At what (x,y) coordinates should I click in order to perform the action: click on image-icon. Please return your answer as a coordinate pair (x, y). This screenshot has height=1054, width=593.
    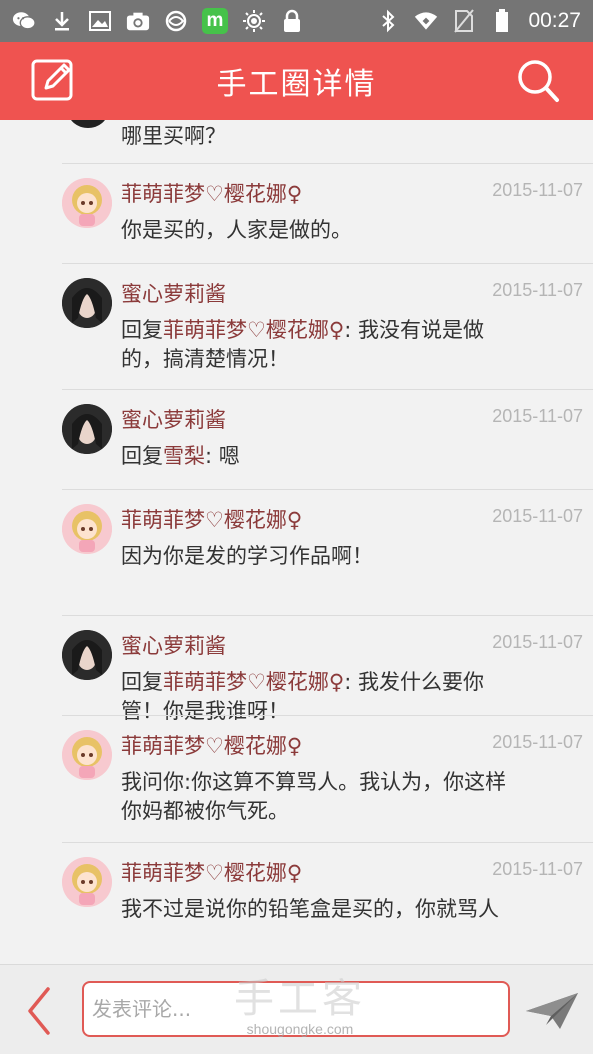
    Looking at the image, I should click on (100, 21).